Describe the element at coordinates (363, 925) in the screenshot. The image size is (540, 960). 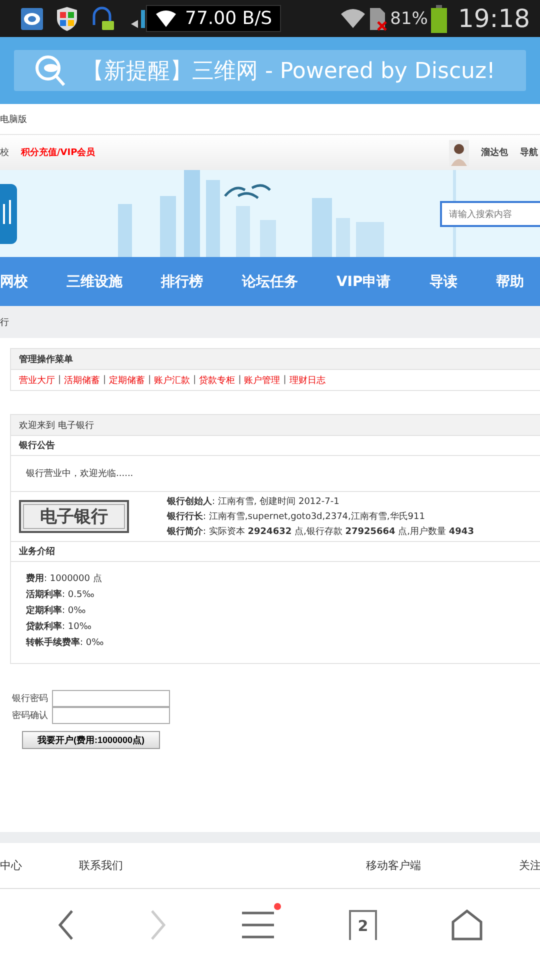
I see `tabs-button: 2` at that location.